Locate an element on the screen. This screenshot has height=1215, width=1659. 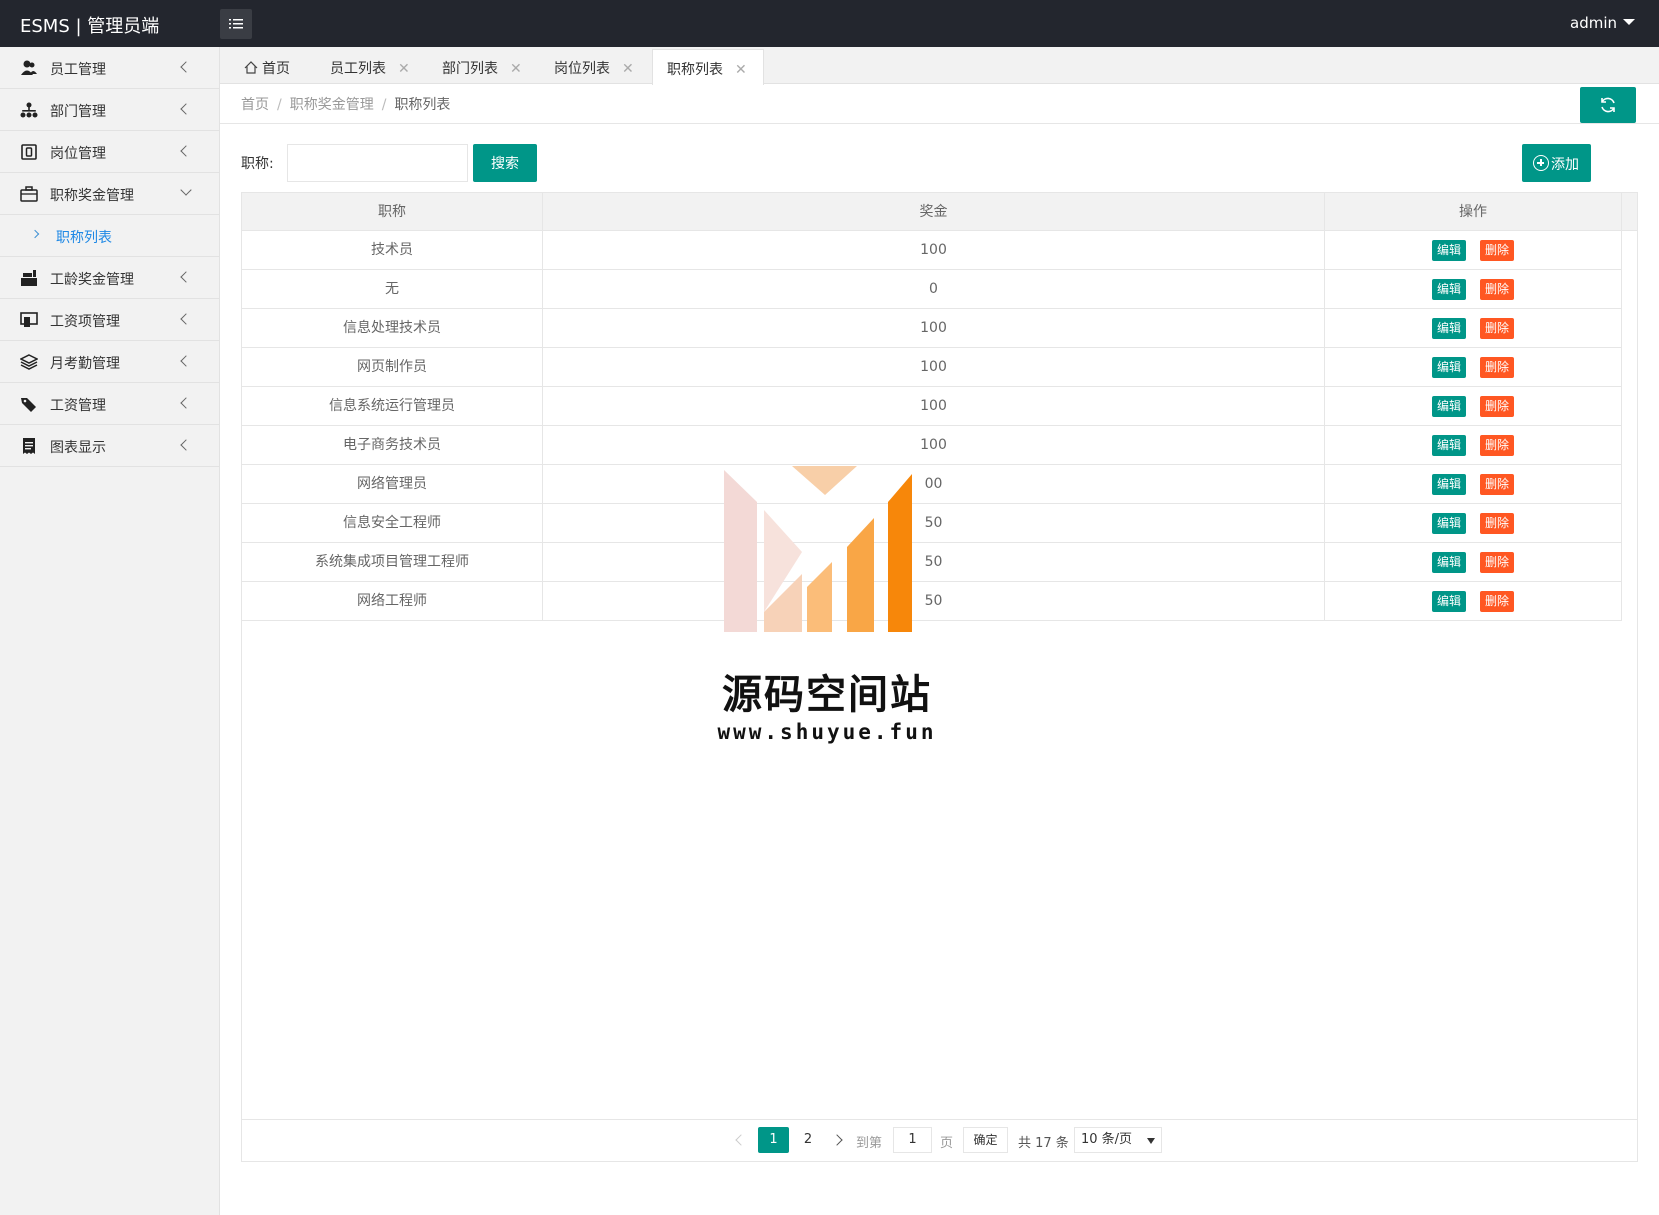
username: admin is located at coordinates (1593, 23).